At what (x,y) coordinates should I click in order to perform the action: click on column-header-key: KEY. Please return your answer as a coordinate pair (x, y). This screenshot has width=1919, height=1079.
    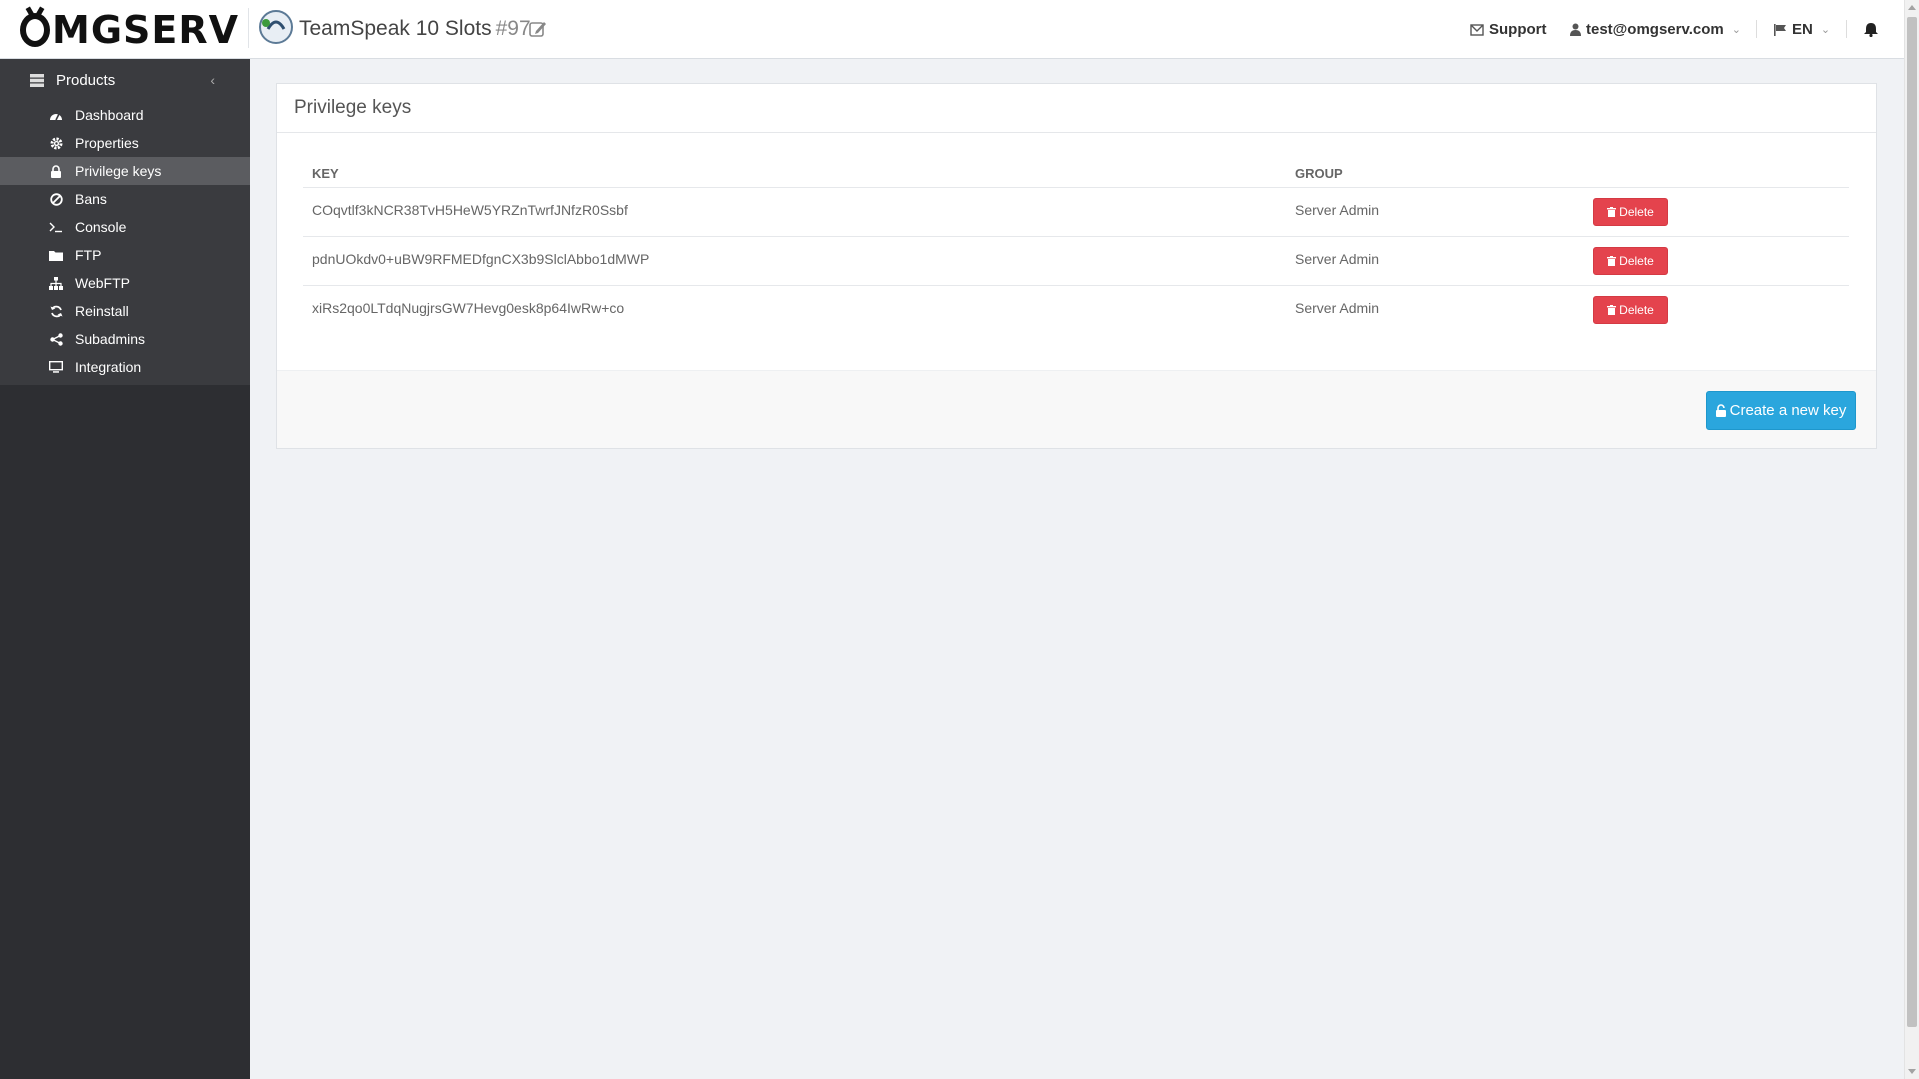
    Looking at the image, I should click on (325, 173).